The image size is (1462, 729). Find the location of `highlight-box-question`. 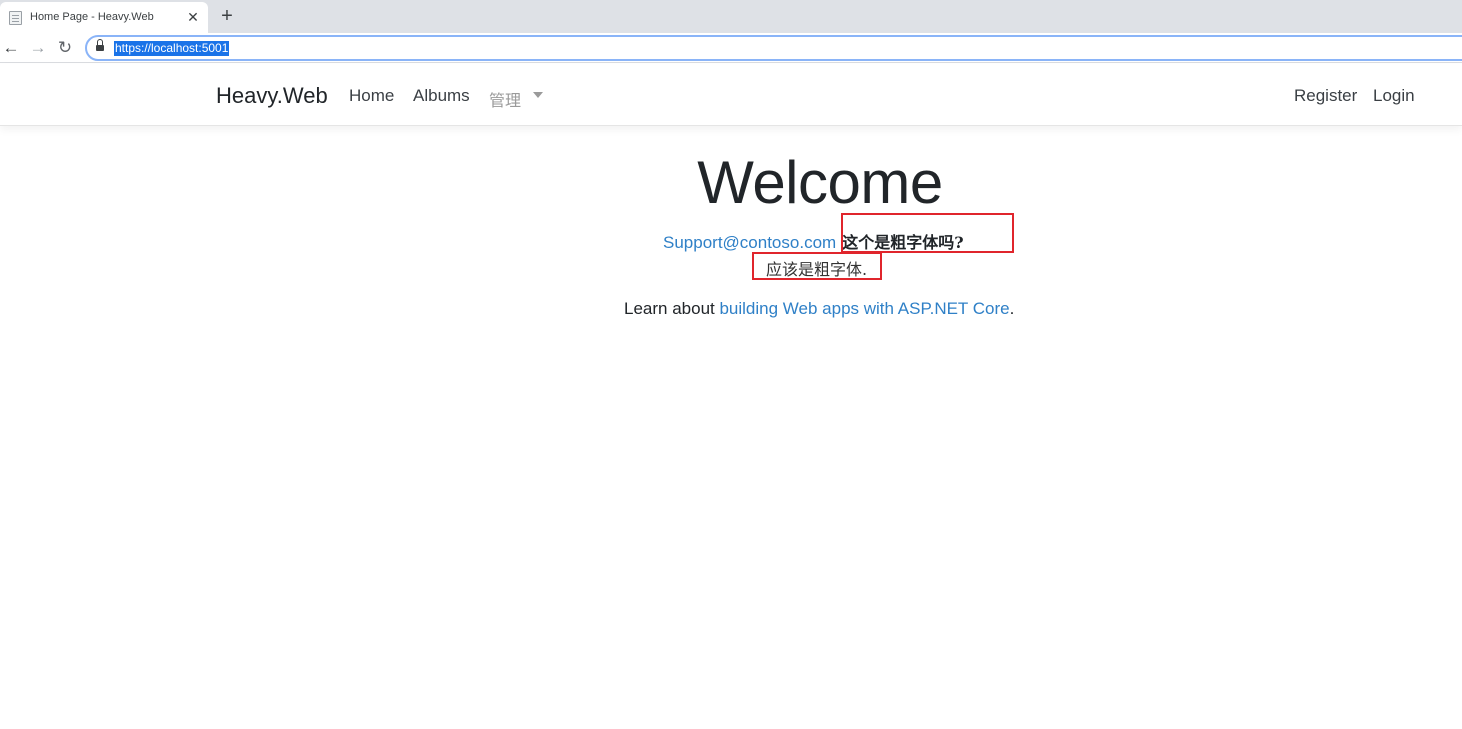

highlight-box-question is located at coordinates (927, 233).